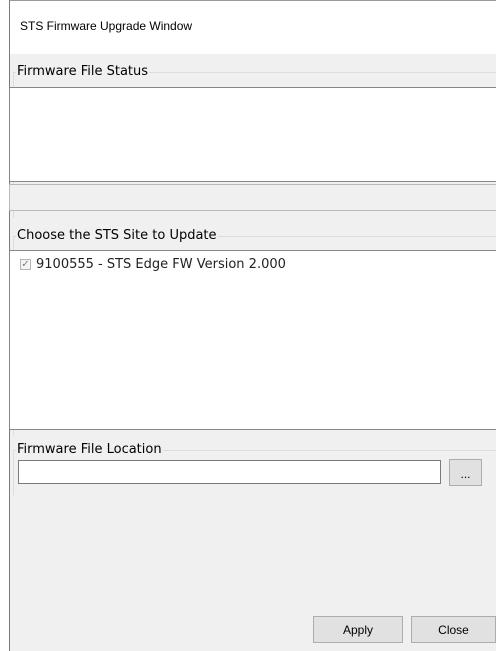 The image size is (496, 651). I want to click on firmware-status-bar, so click(252, 197).